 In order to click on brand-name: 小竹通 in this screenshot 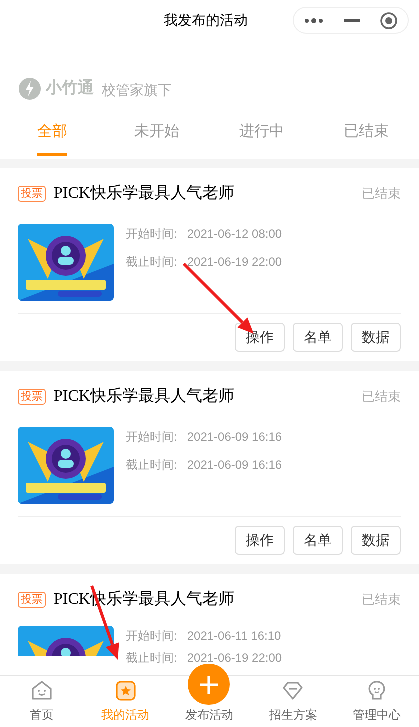, I will do `click(70, 88)`.